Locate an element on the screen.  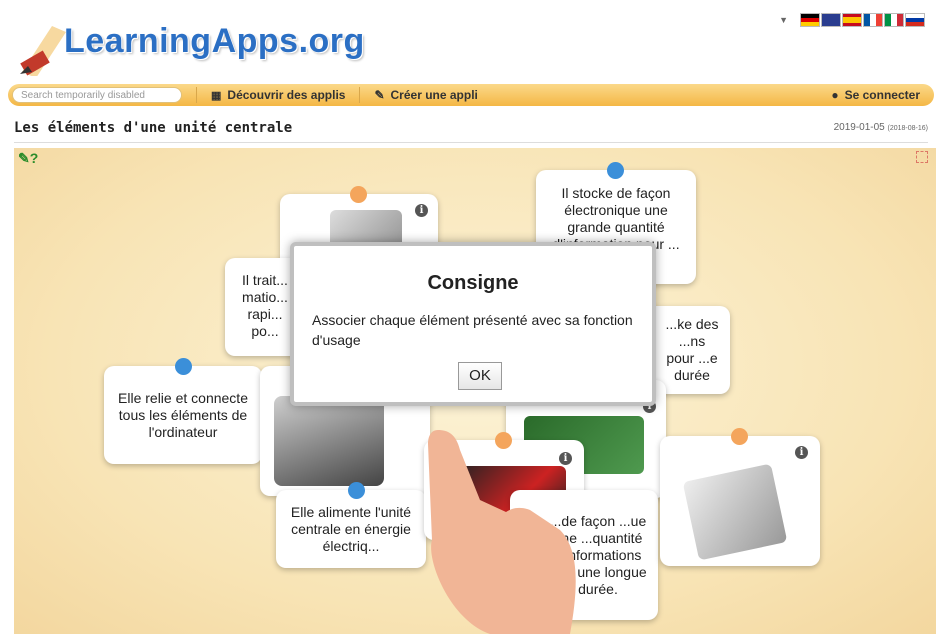
page-title: Les éléments d'une unité centrale is located at coordinates (153, 128).